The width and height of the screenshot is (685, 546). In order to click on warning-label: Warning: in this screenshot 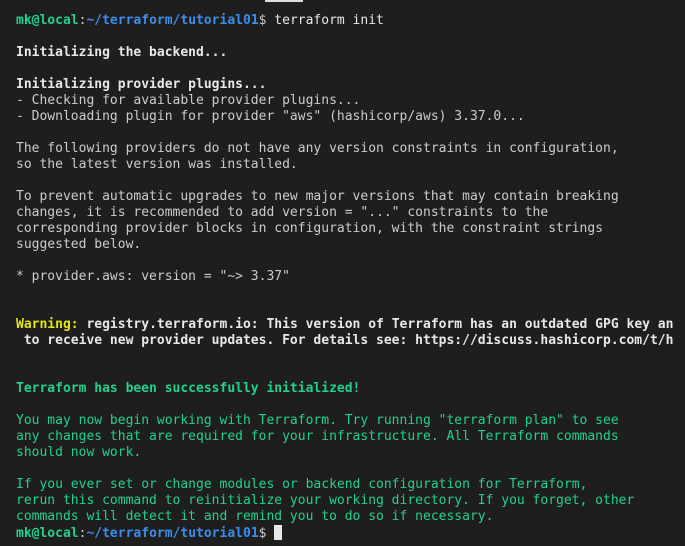, I will do `click(47, 324)`.